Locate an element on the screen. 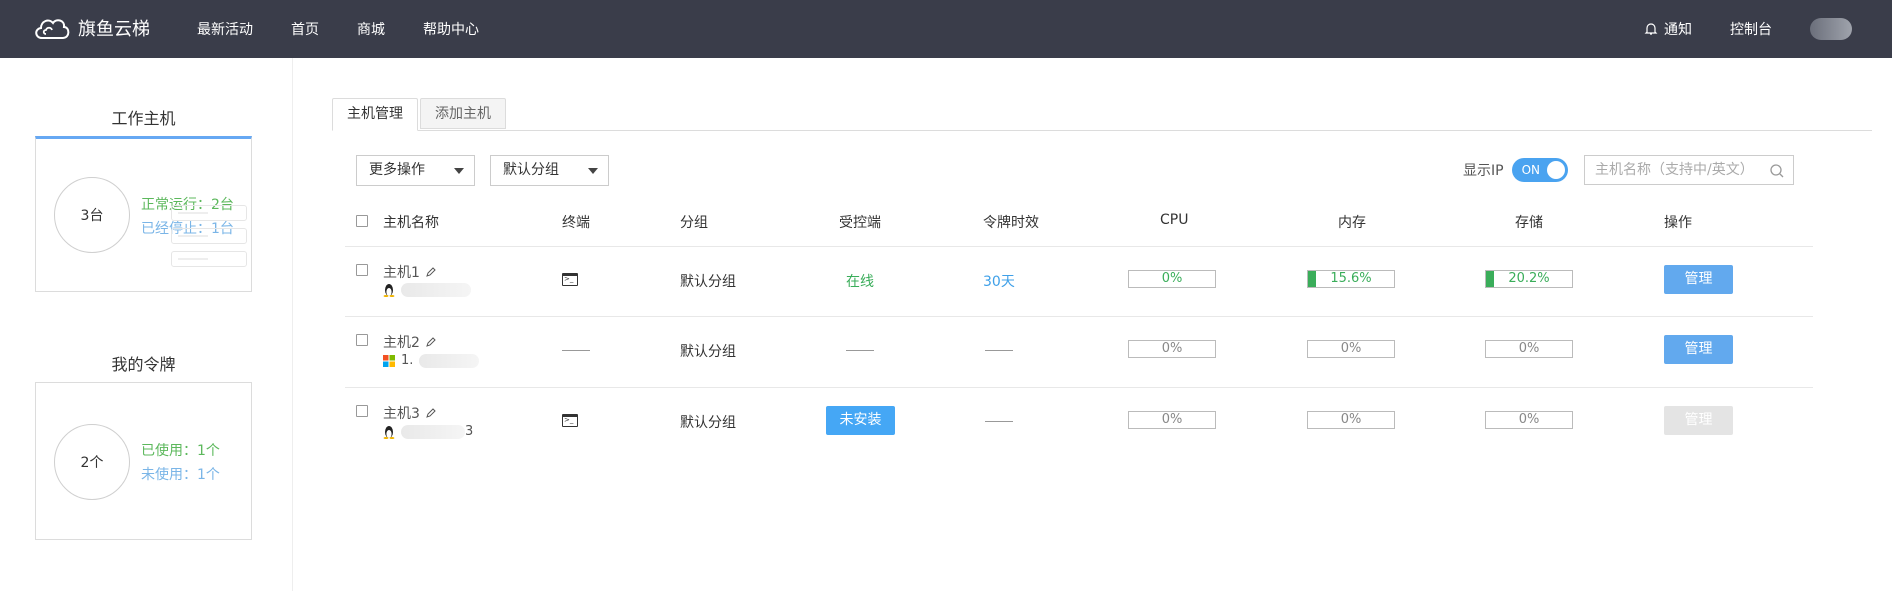  ip-prefix: 1. is located at coordinates (407, 360).